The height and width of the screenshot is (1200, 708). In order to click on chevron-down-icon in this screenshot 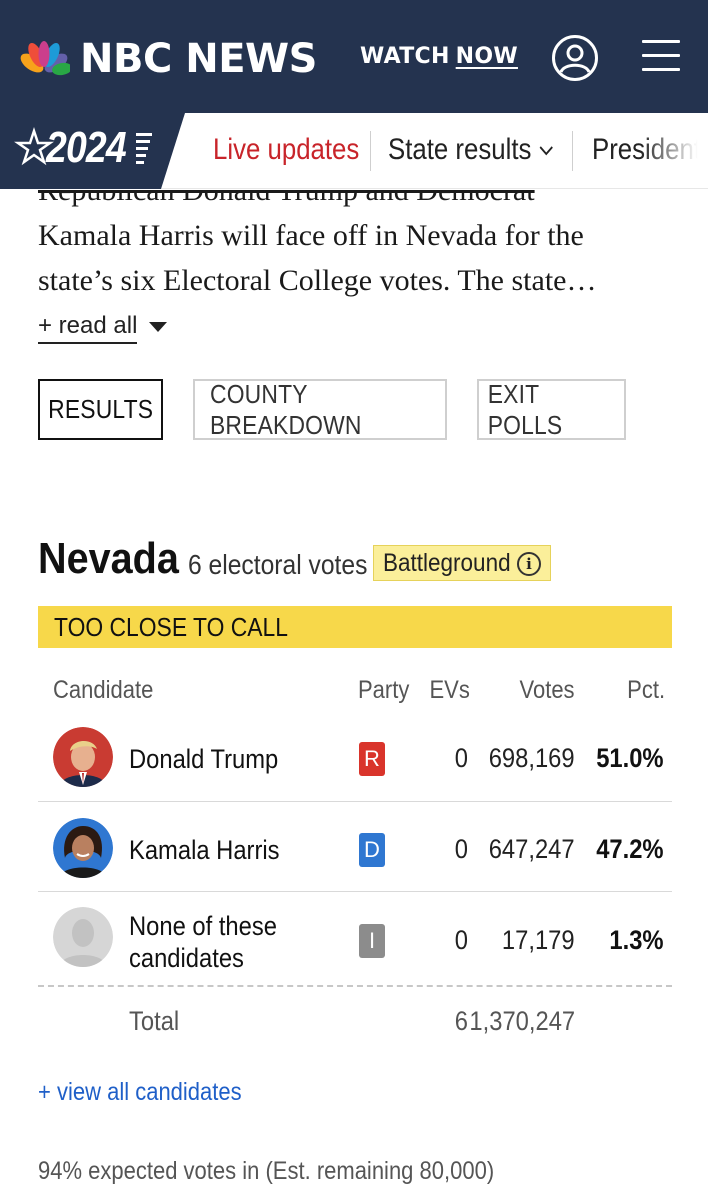, I will do `click(546, 151)`.